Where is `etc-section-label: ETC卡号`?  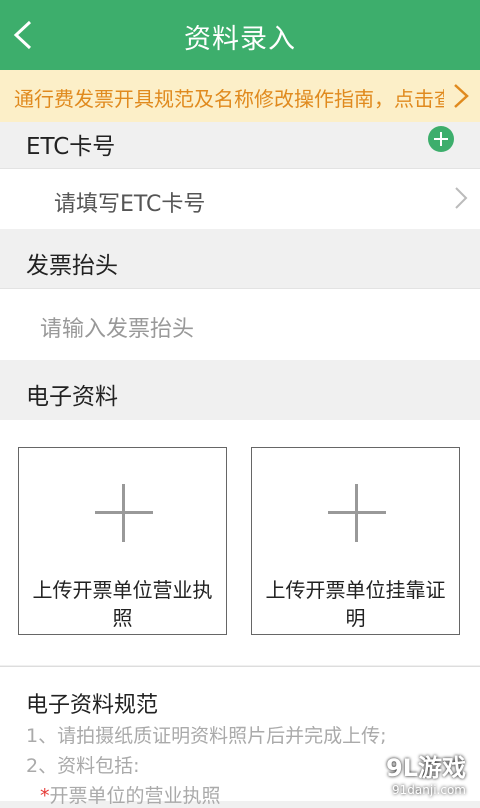
etc-section-label: ETC卡号 is located at coordinates (71, 147).